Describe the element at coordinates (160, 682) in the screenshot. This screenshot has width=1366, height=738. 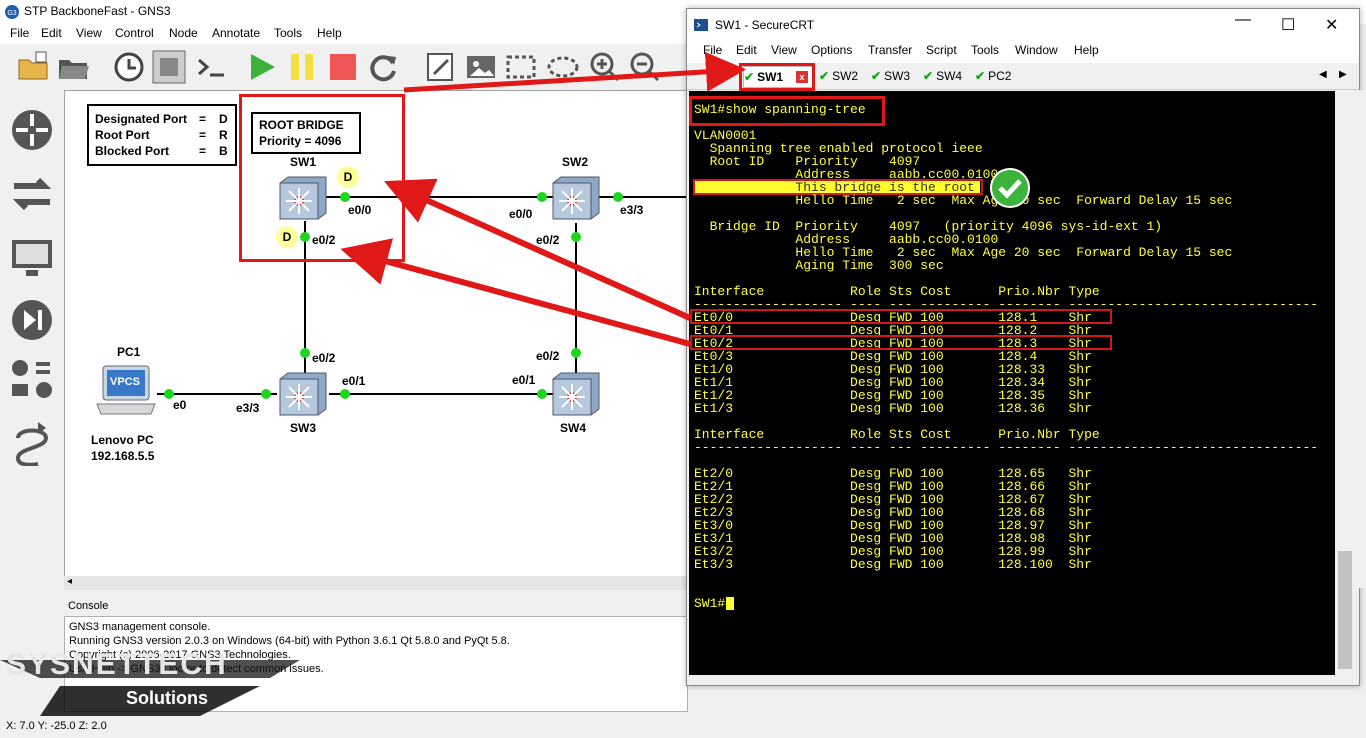
I see `sysnettech-watermark: SYSNETTECH Solutions` at that location.